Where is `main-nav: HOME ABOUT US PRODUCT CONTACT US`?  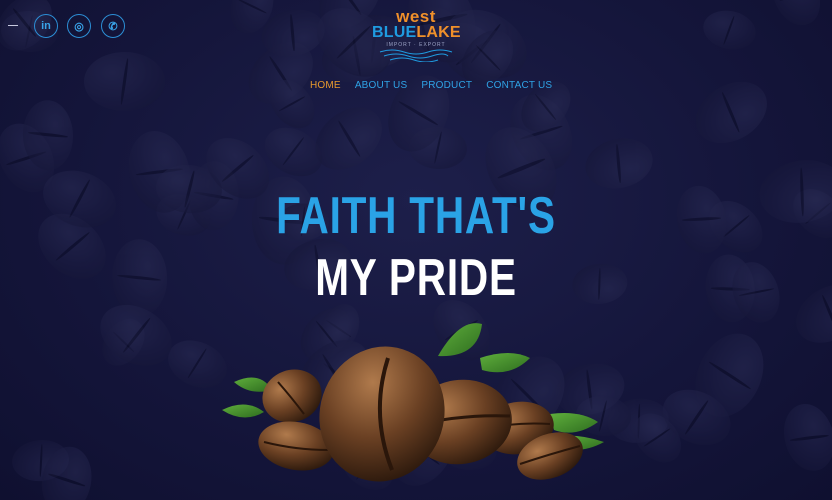
main-nav: HOME ABOUT US PRODUCT CONTACT US is located at coordinates (431, 85).